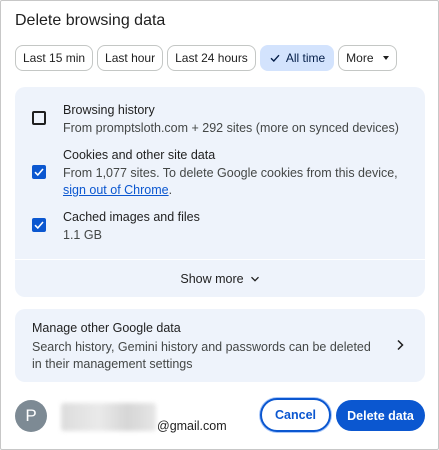 The width and height of the screenshot is (439, 450). I want to click on chip-last-24-hours: Last 24 hours, so click(211, 58).